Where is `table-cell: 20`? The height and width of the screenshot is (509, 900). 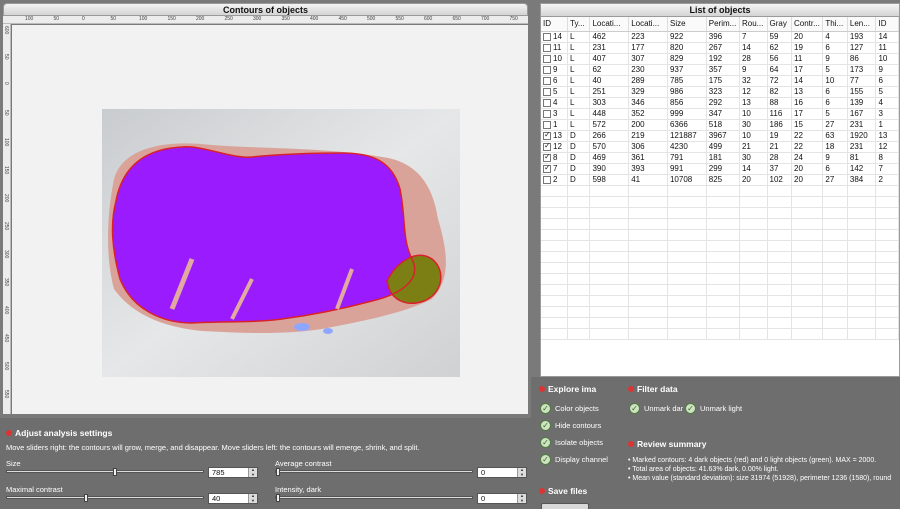
table-cell: 20 is located at coordinates (807, 180).